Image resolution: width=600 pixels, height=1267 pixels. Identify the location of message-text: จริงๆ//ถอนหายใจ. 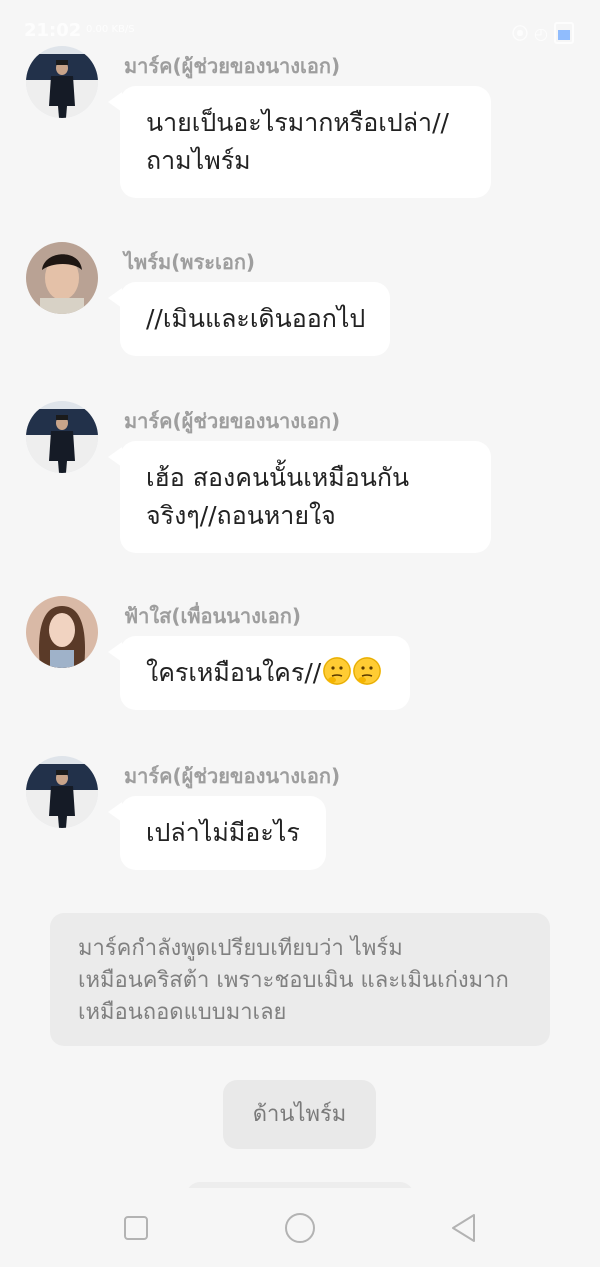
(241, 515).